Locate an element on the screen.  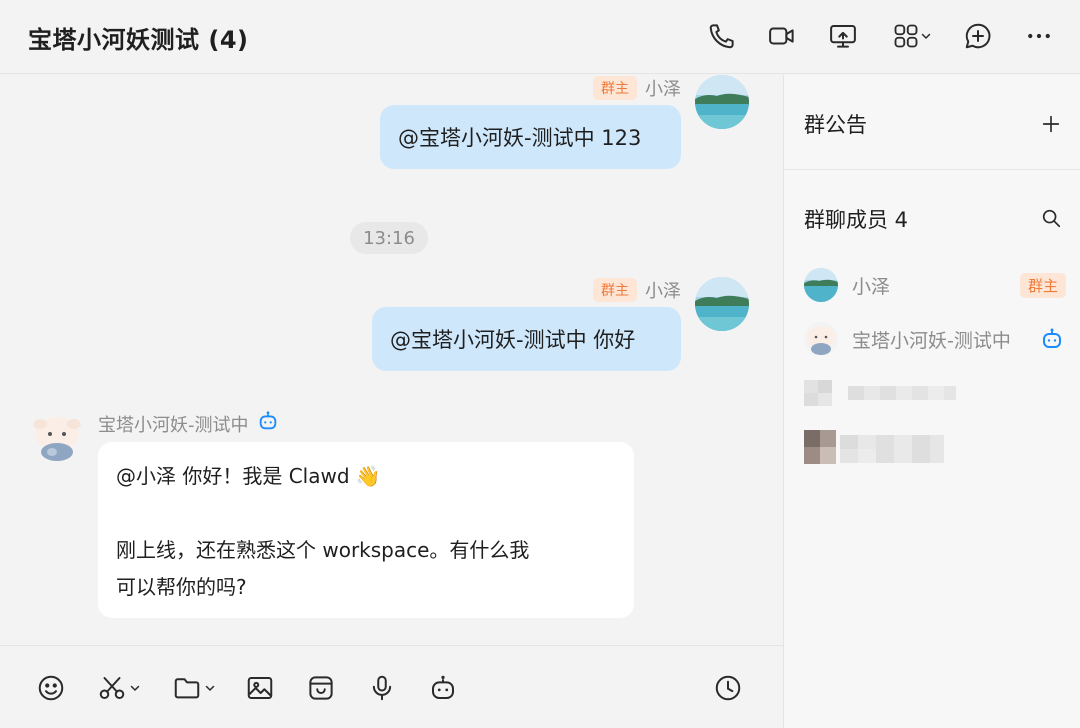
add-chat-icon is located at coordinates (978, 36).